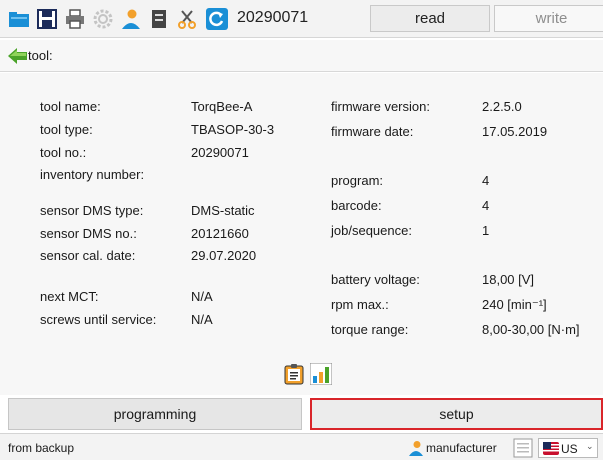 The width and height of the screenshot is (603, 460). I want to click on document-icon, so click(159, 19).